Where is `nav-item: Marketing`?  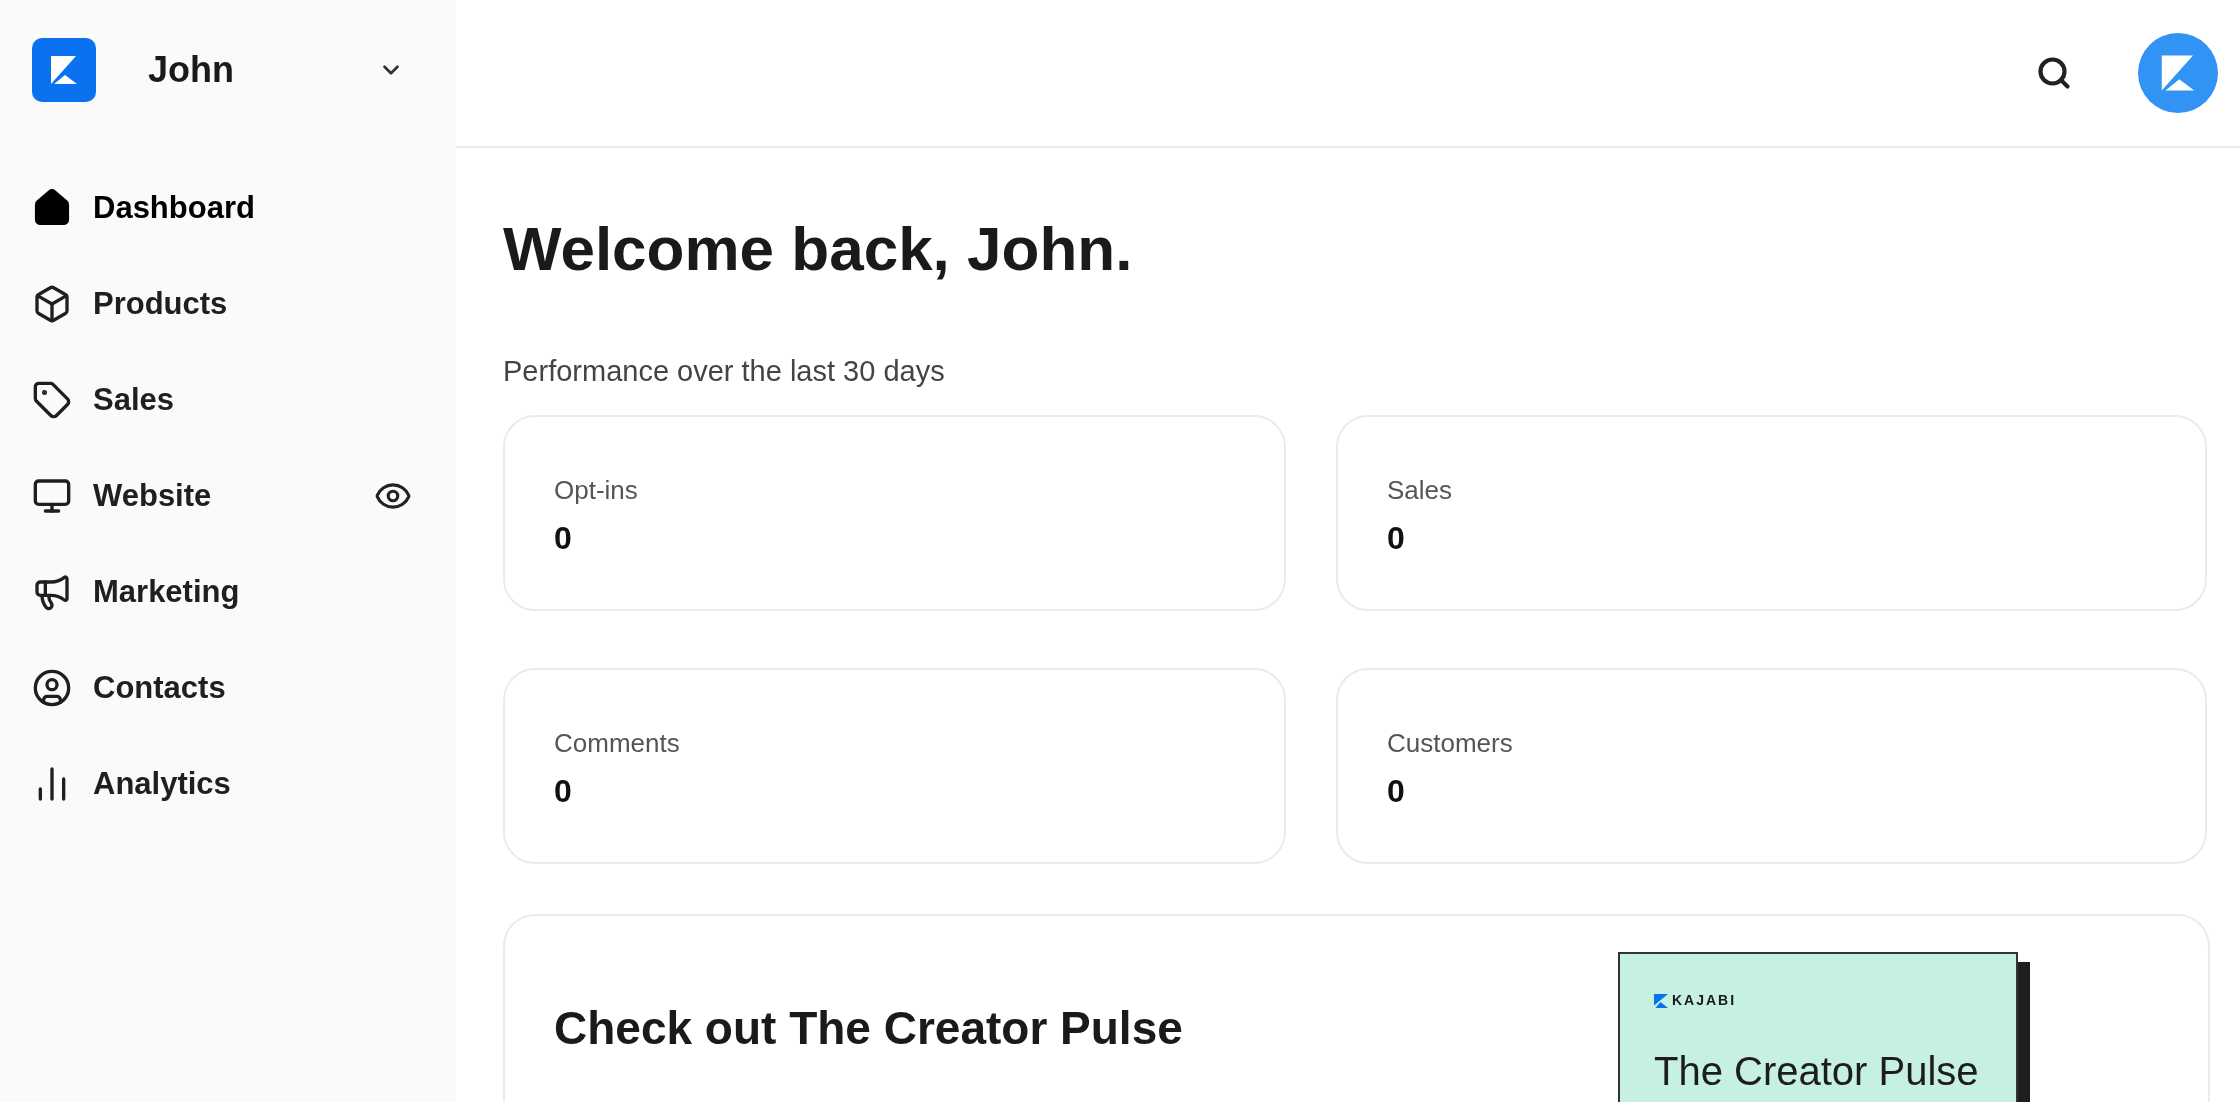
nav-item: Marketing is located at coordinates (228, 592).